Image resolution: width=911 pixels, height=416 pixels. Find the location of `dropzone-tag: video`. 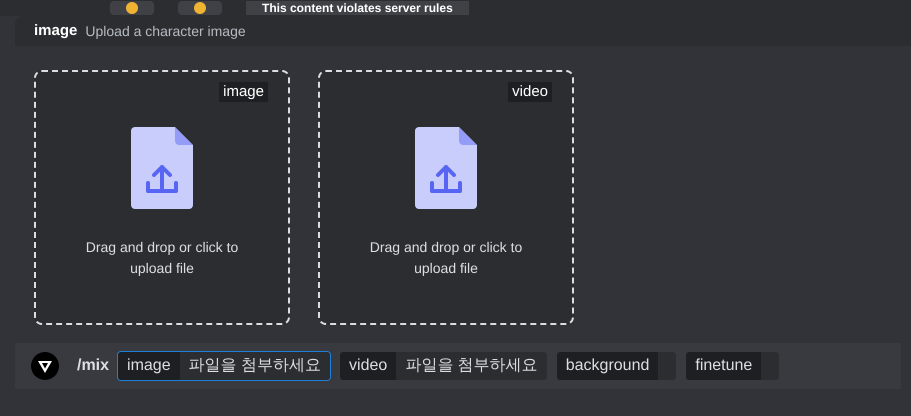

dropzone-tag: video is located at coordinates (530, 92).